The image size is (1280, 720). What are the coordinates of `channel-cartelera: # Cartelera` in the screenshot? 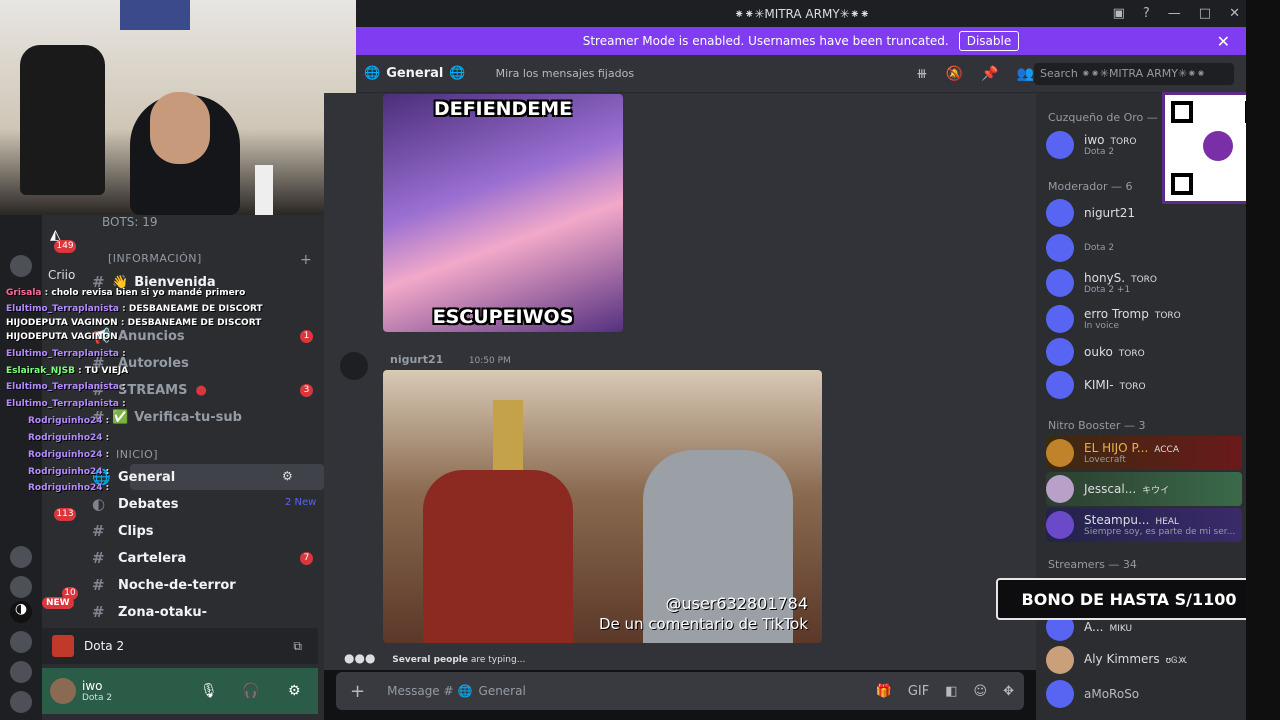 It's located at (139, 558).